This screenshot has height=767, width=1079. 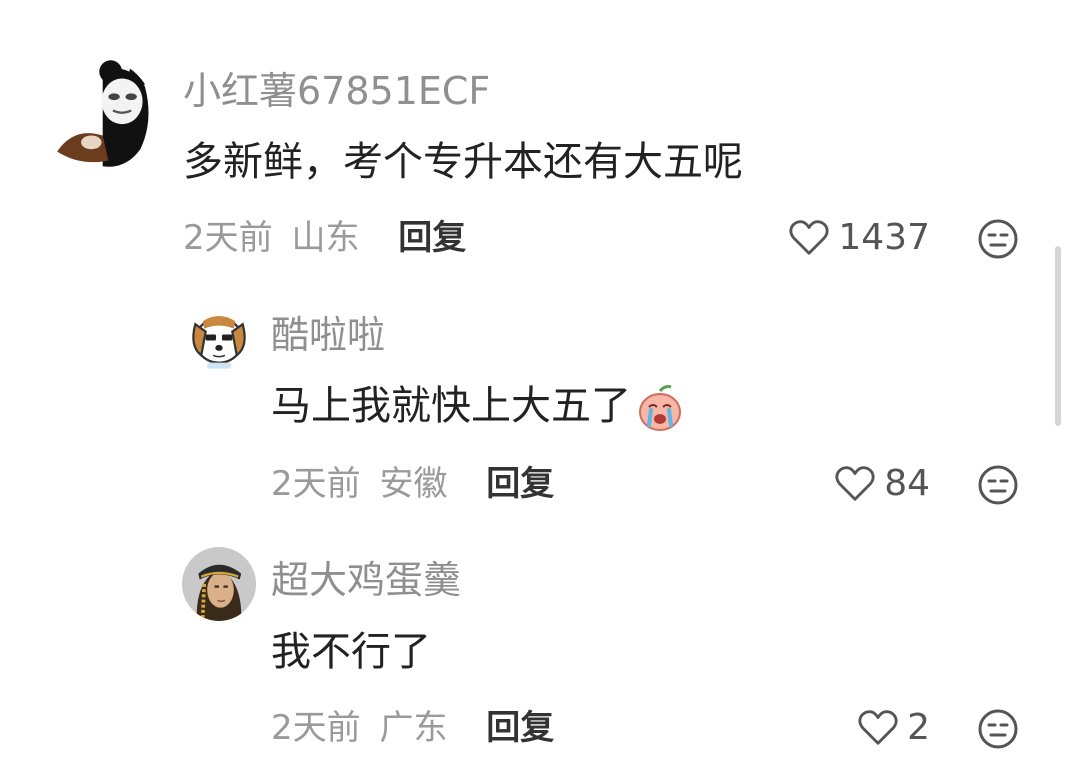 I want to click on username: 小红薯67851ECF, so click(x=336, y=91).